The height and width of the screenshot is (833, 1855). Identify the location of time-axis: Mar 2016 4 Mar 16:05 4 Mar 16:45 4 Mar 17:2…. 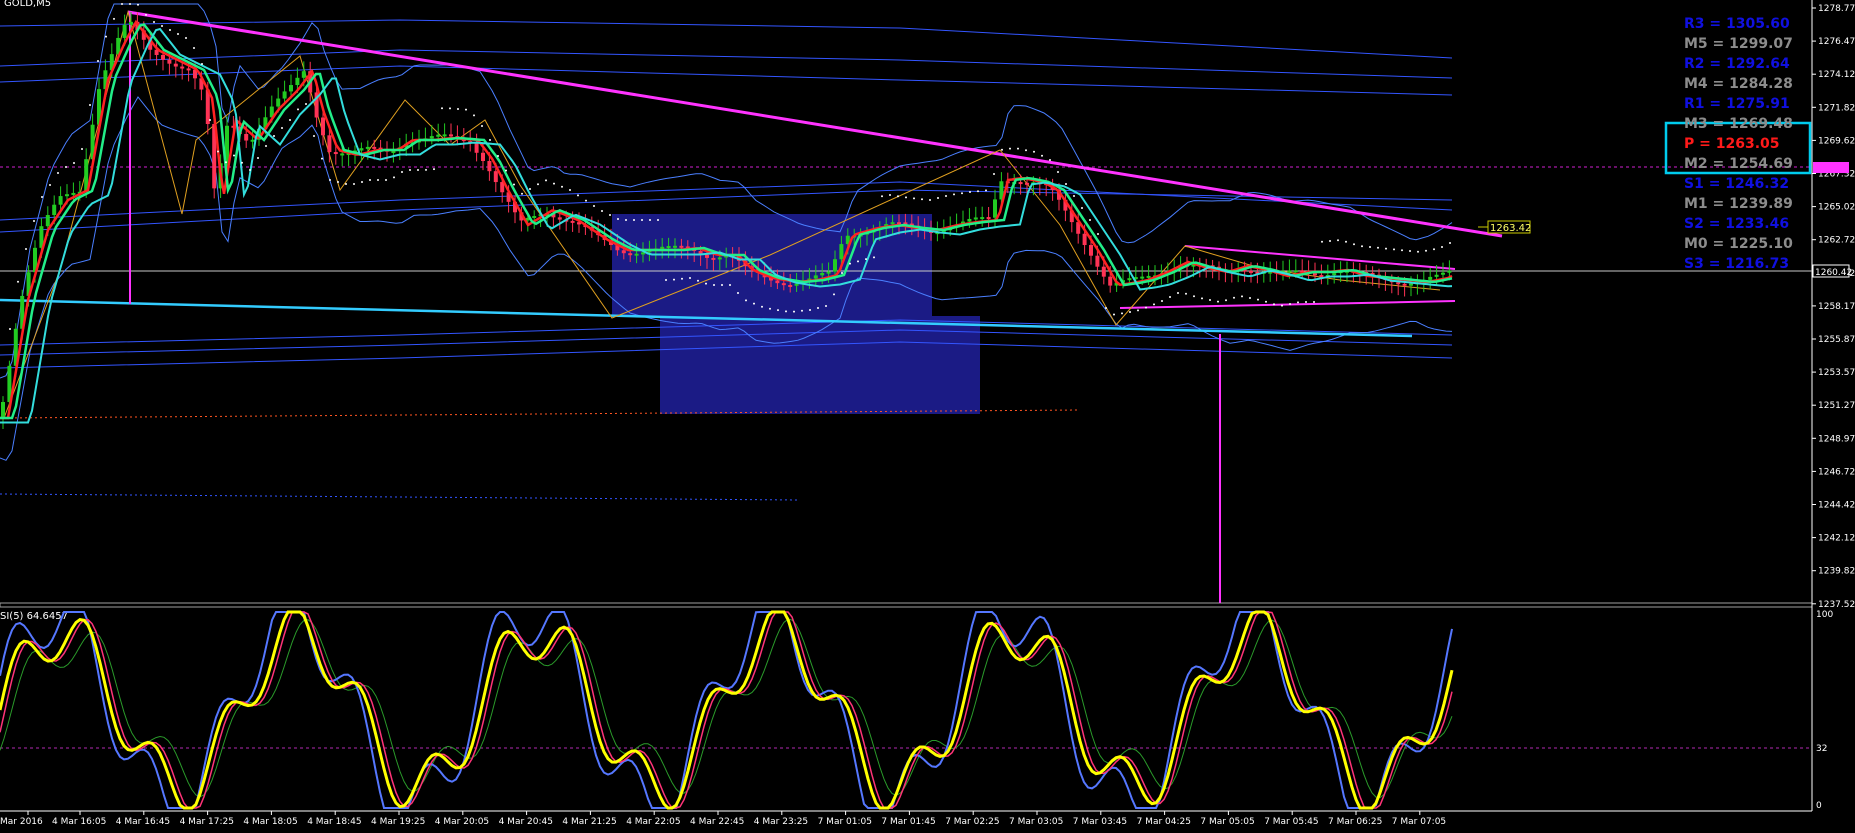
(723, 819).